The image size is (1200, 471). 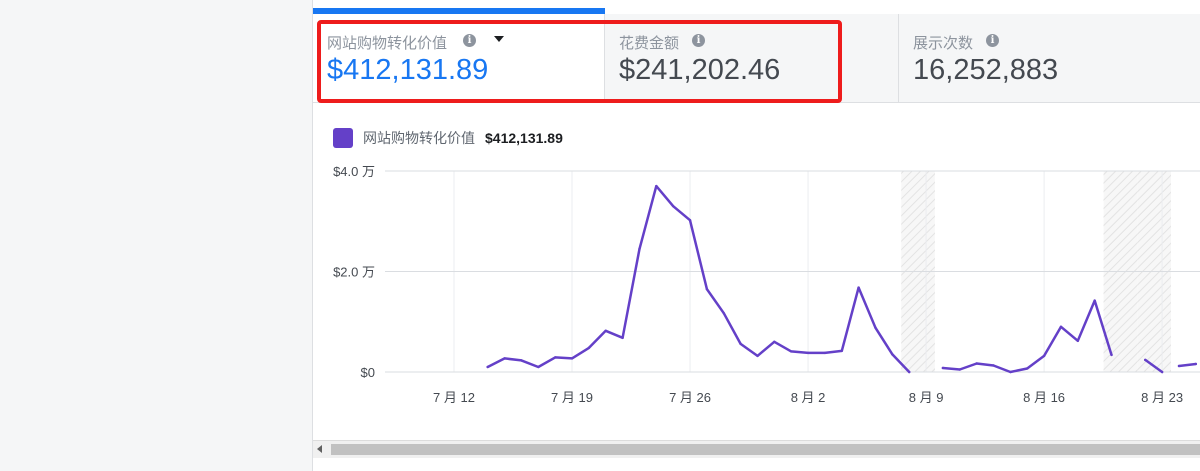 What do you see at coordinates (343, 138) in the screenshot?
I see `legend-swatch` at bounding box center [343, 138].